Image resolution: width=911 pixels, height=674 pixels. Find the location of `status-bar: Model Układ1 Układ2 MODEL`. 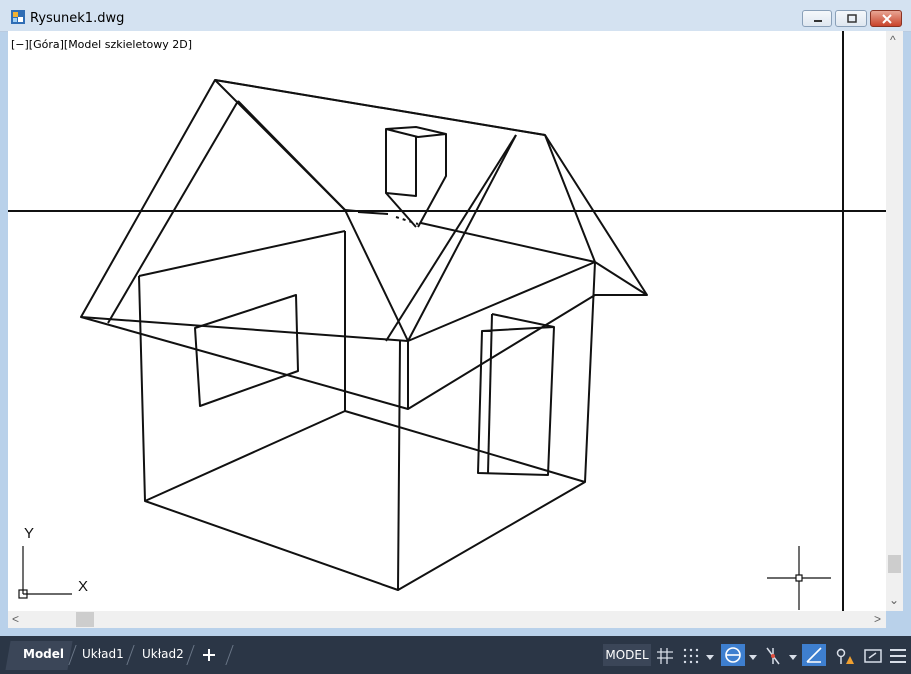

status-bar: Model Układ1 Układ2 MODEL is located at coordinates (455, 655).